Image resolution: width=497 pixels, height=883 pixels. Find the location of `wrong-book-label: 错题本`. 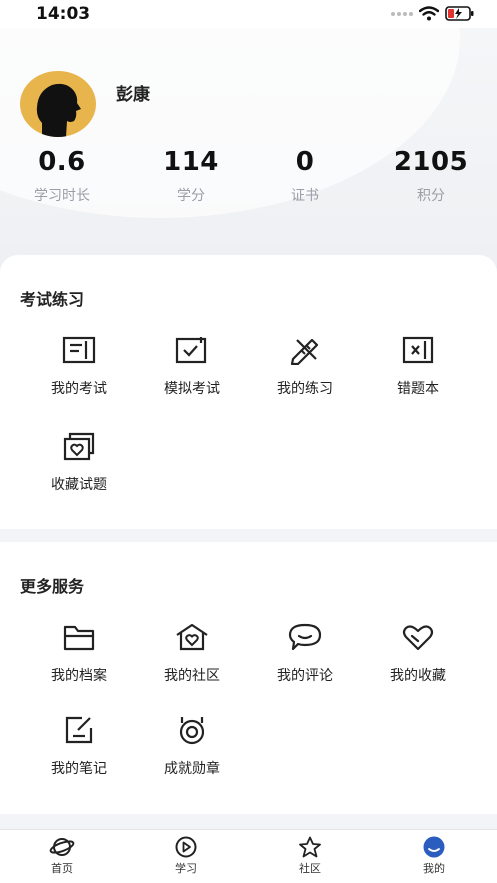

wrong-book-label: 错题本 is located at coordinates (418, 389).